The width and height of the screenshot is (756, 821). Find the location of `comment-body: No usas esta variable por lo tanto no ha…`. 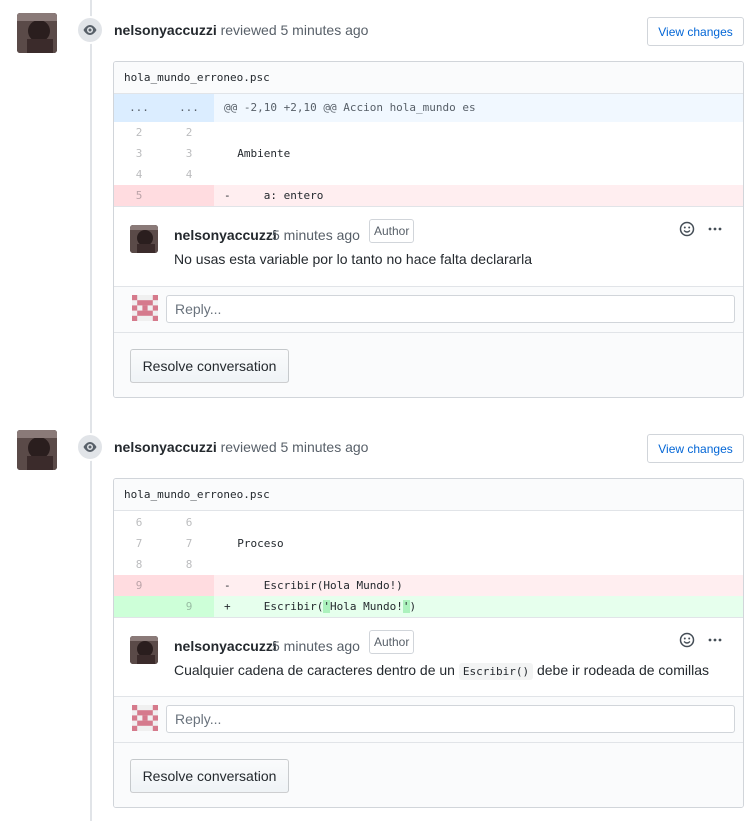

comment-body: No usas esta variable por lo tanto no ha… is located at coordinates (353, 259).